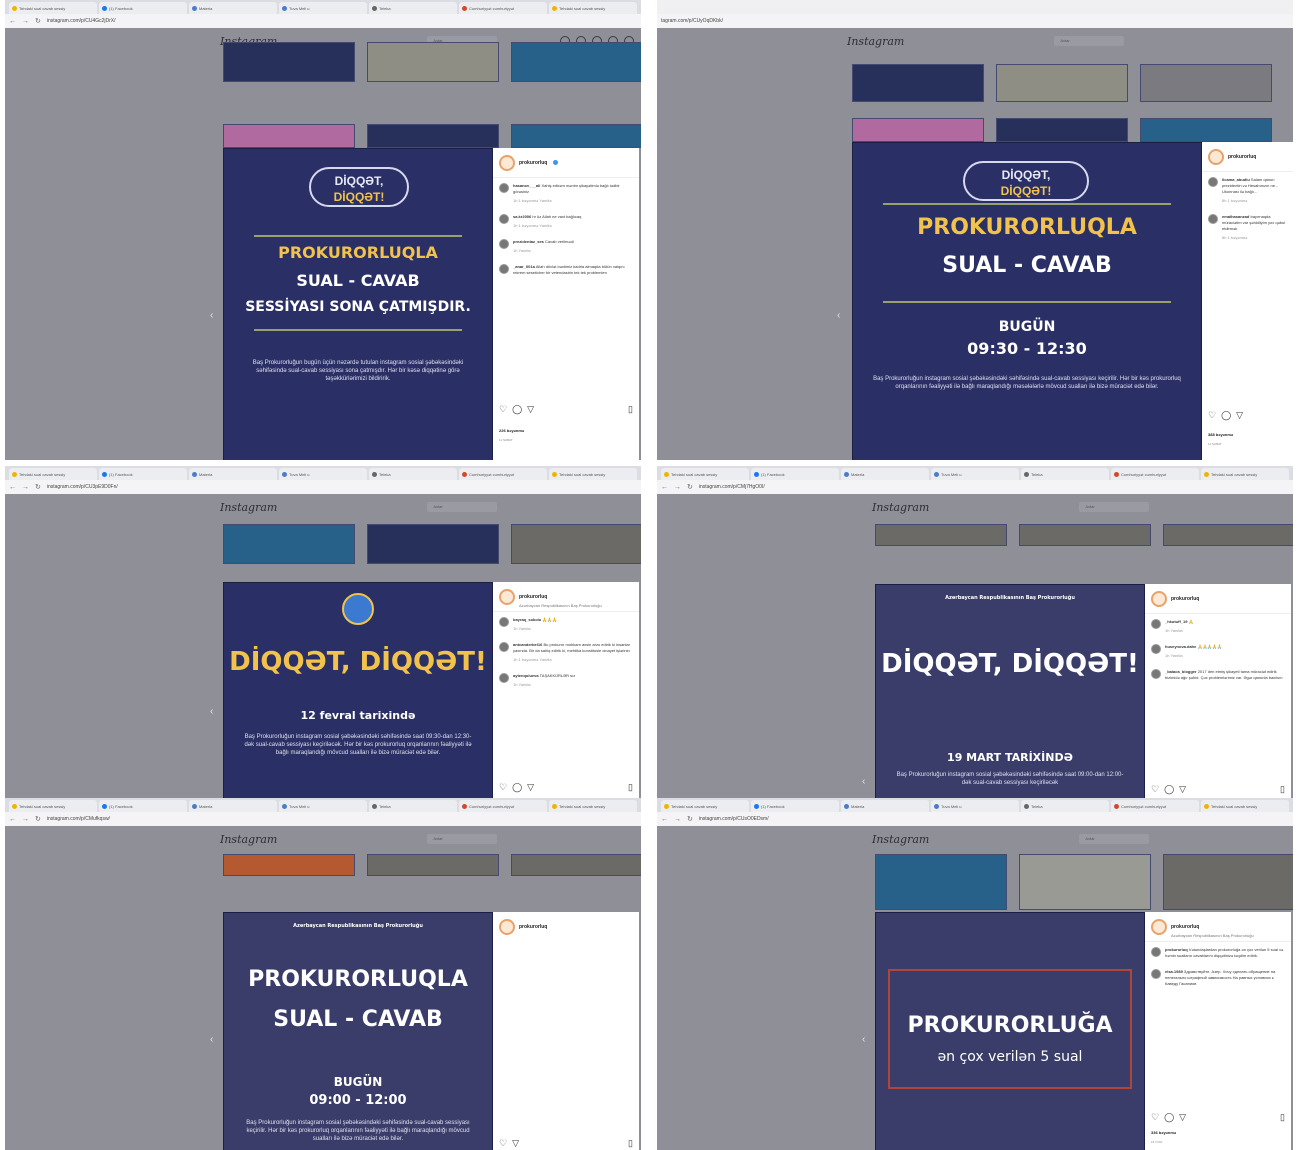  I want to click on url-text: instagram.com/p/CMj7HgO0I/, so click(732, 487).